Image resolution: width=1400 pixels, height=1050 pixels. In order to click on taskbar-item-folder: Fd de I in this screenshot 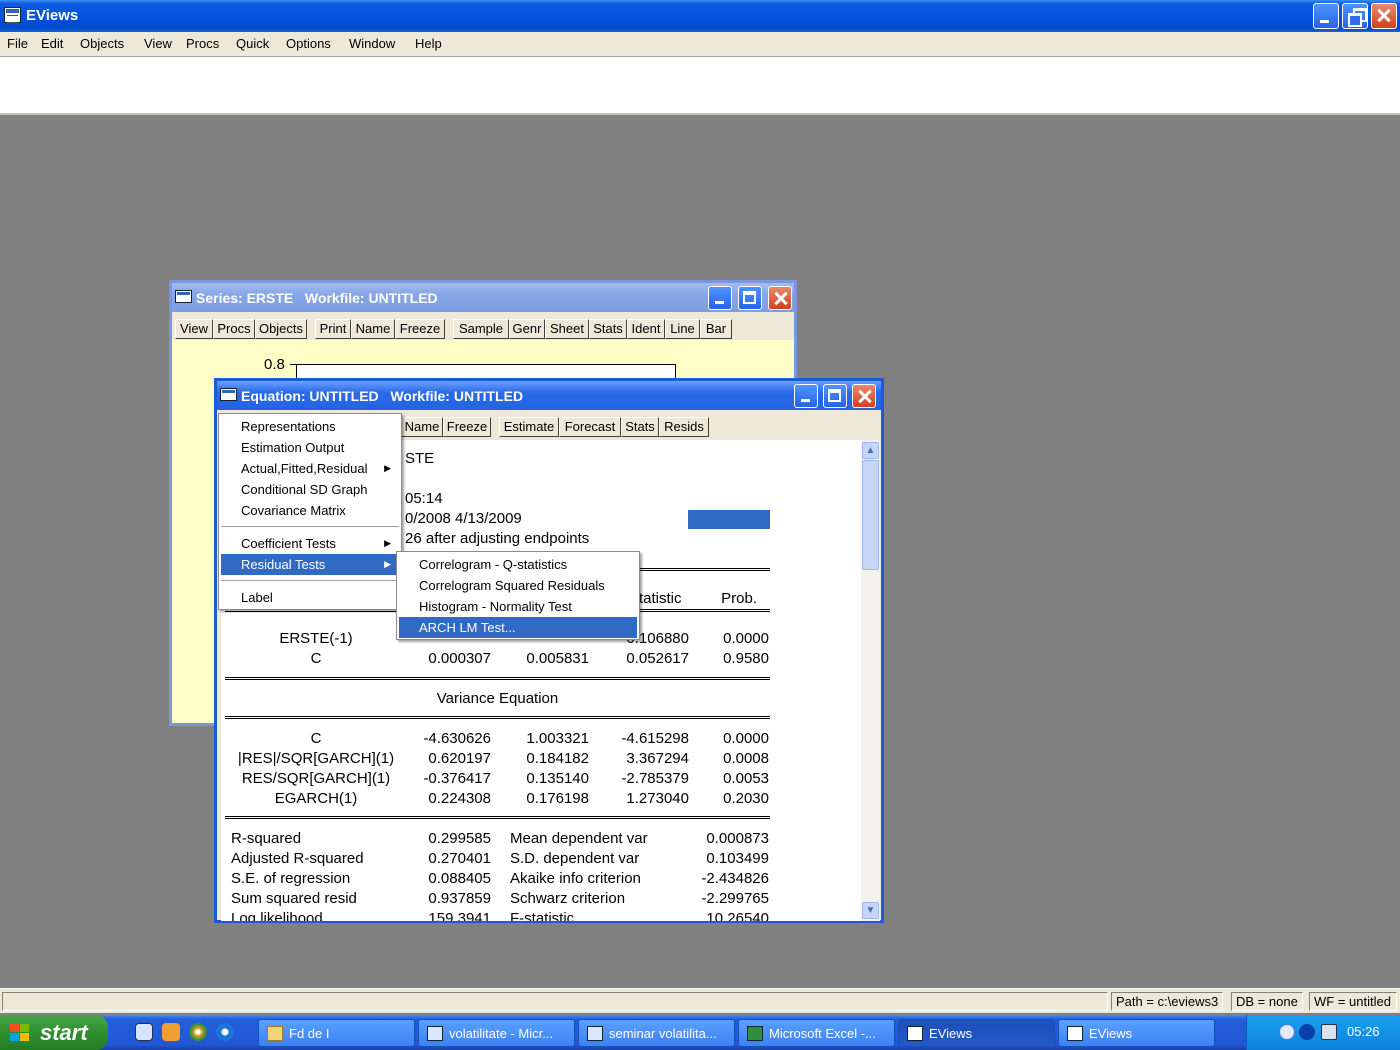, I will do `click(336, 1033)`.